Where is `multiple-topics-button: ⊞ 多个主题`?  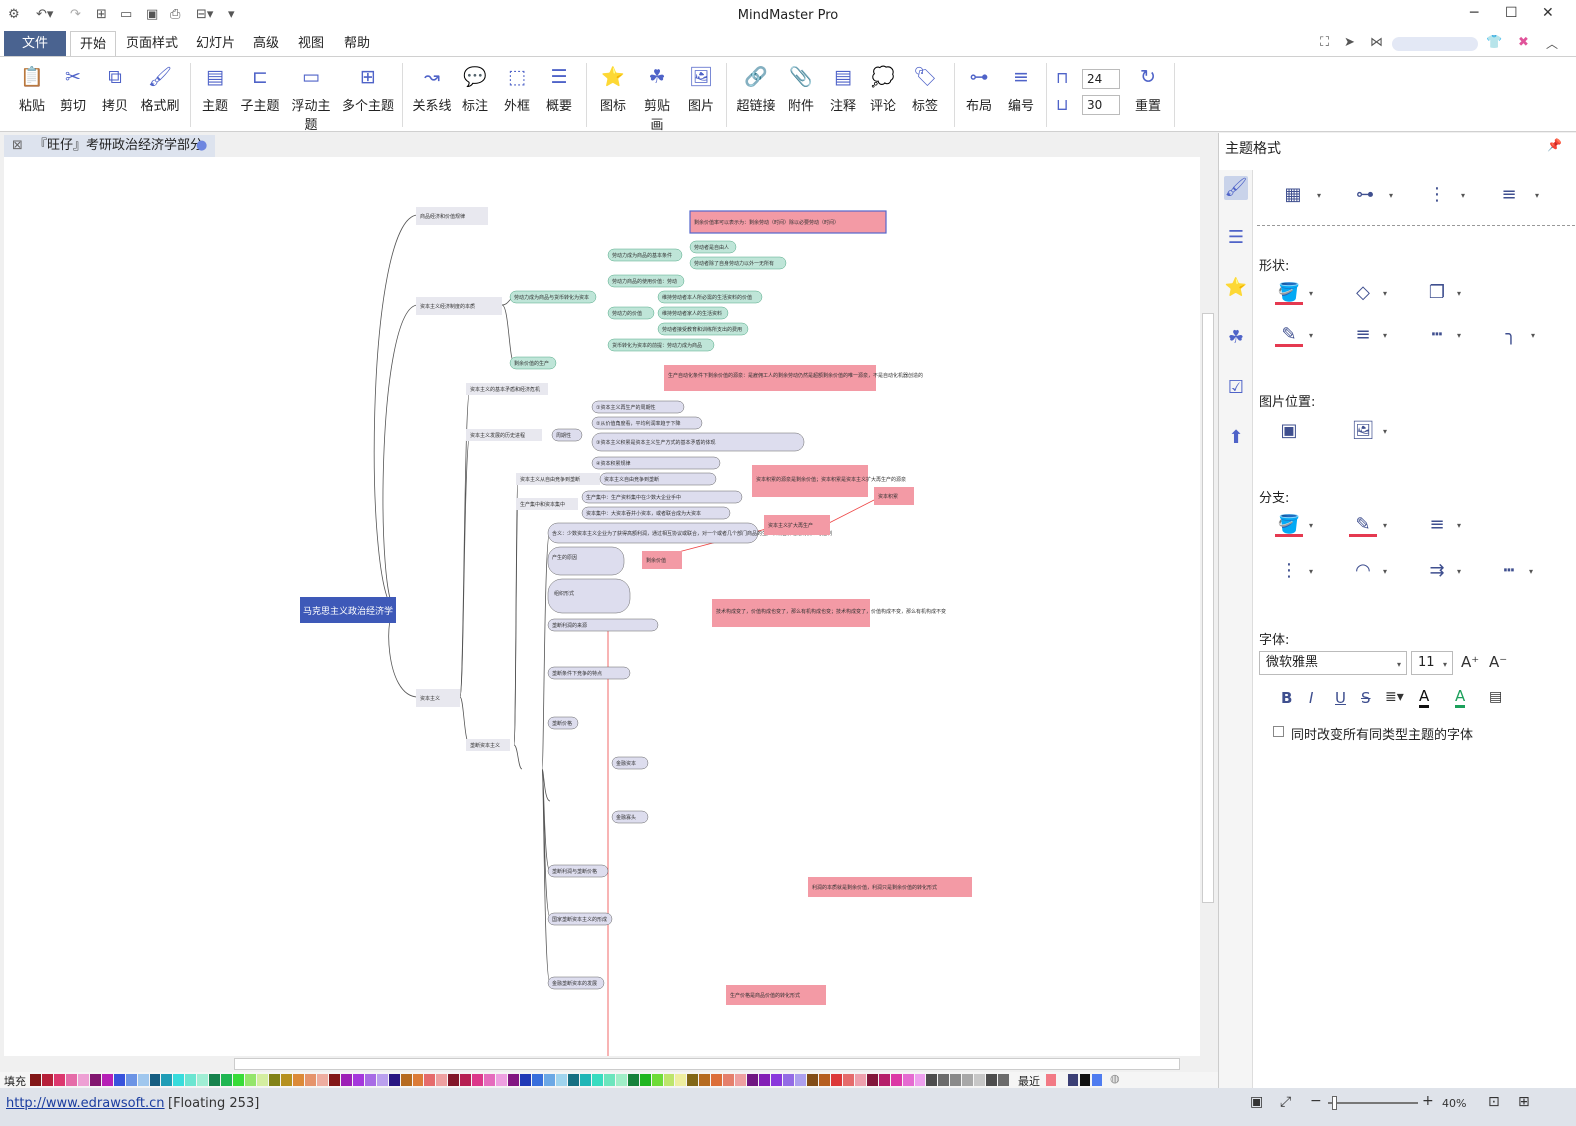 multiple-topics-button: ⊞ 多个主题 is located at coordinates (368, 89).